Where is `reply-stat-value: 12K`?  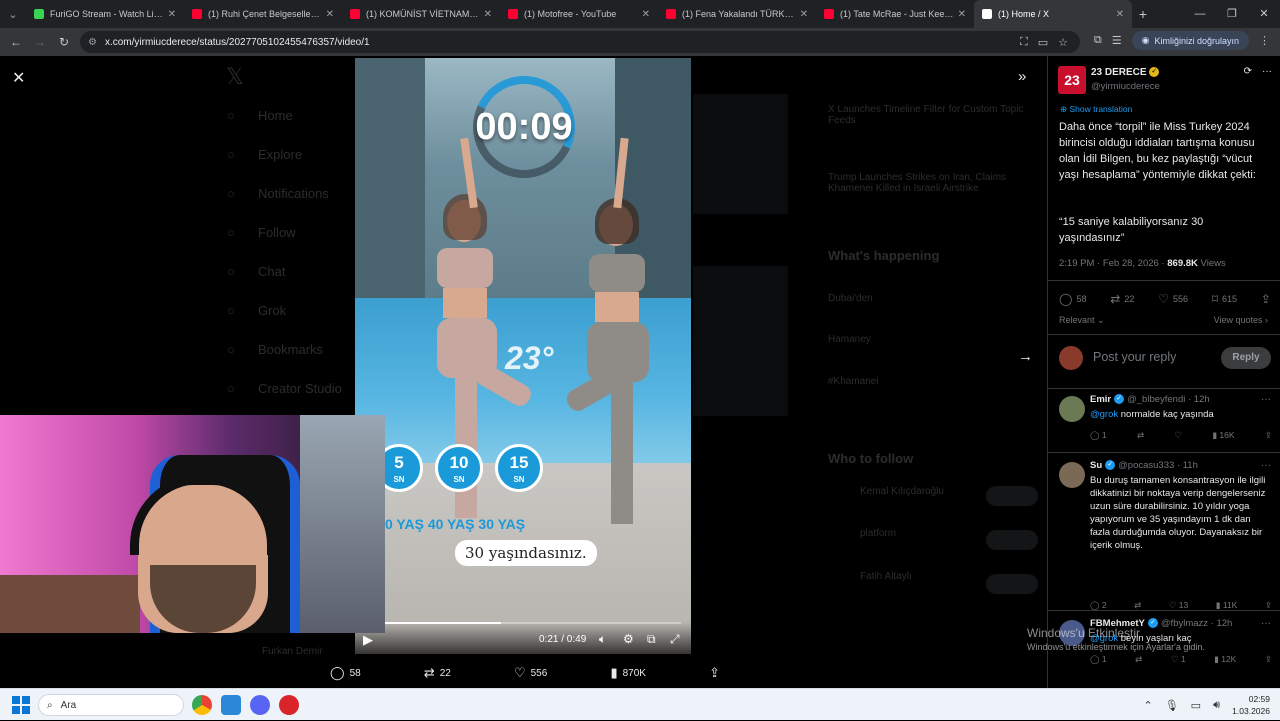
reply-stat-value: 12K is located at coordinates (1229, 659).